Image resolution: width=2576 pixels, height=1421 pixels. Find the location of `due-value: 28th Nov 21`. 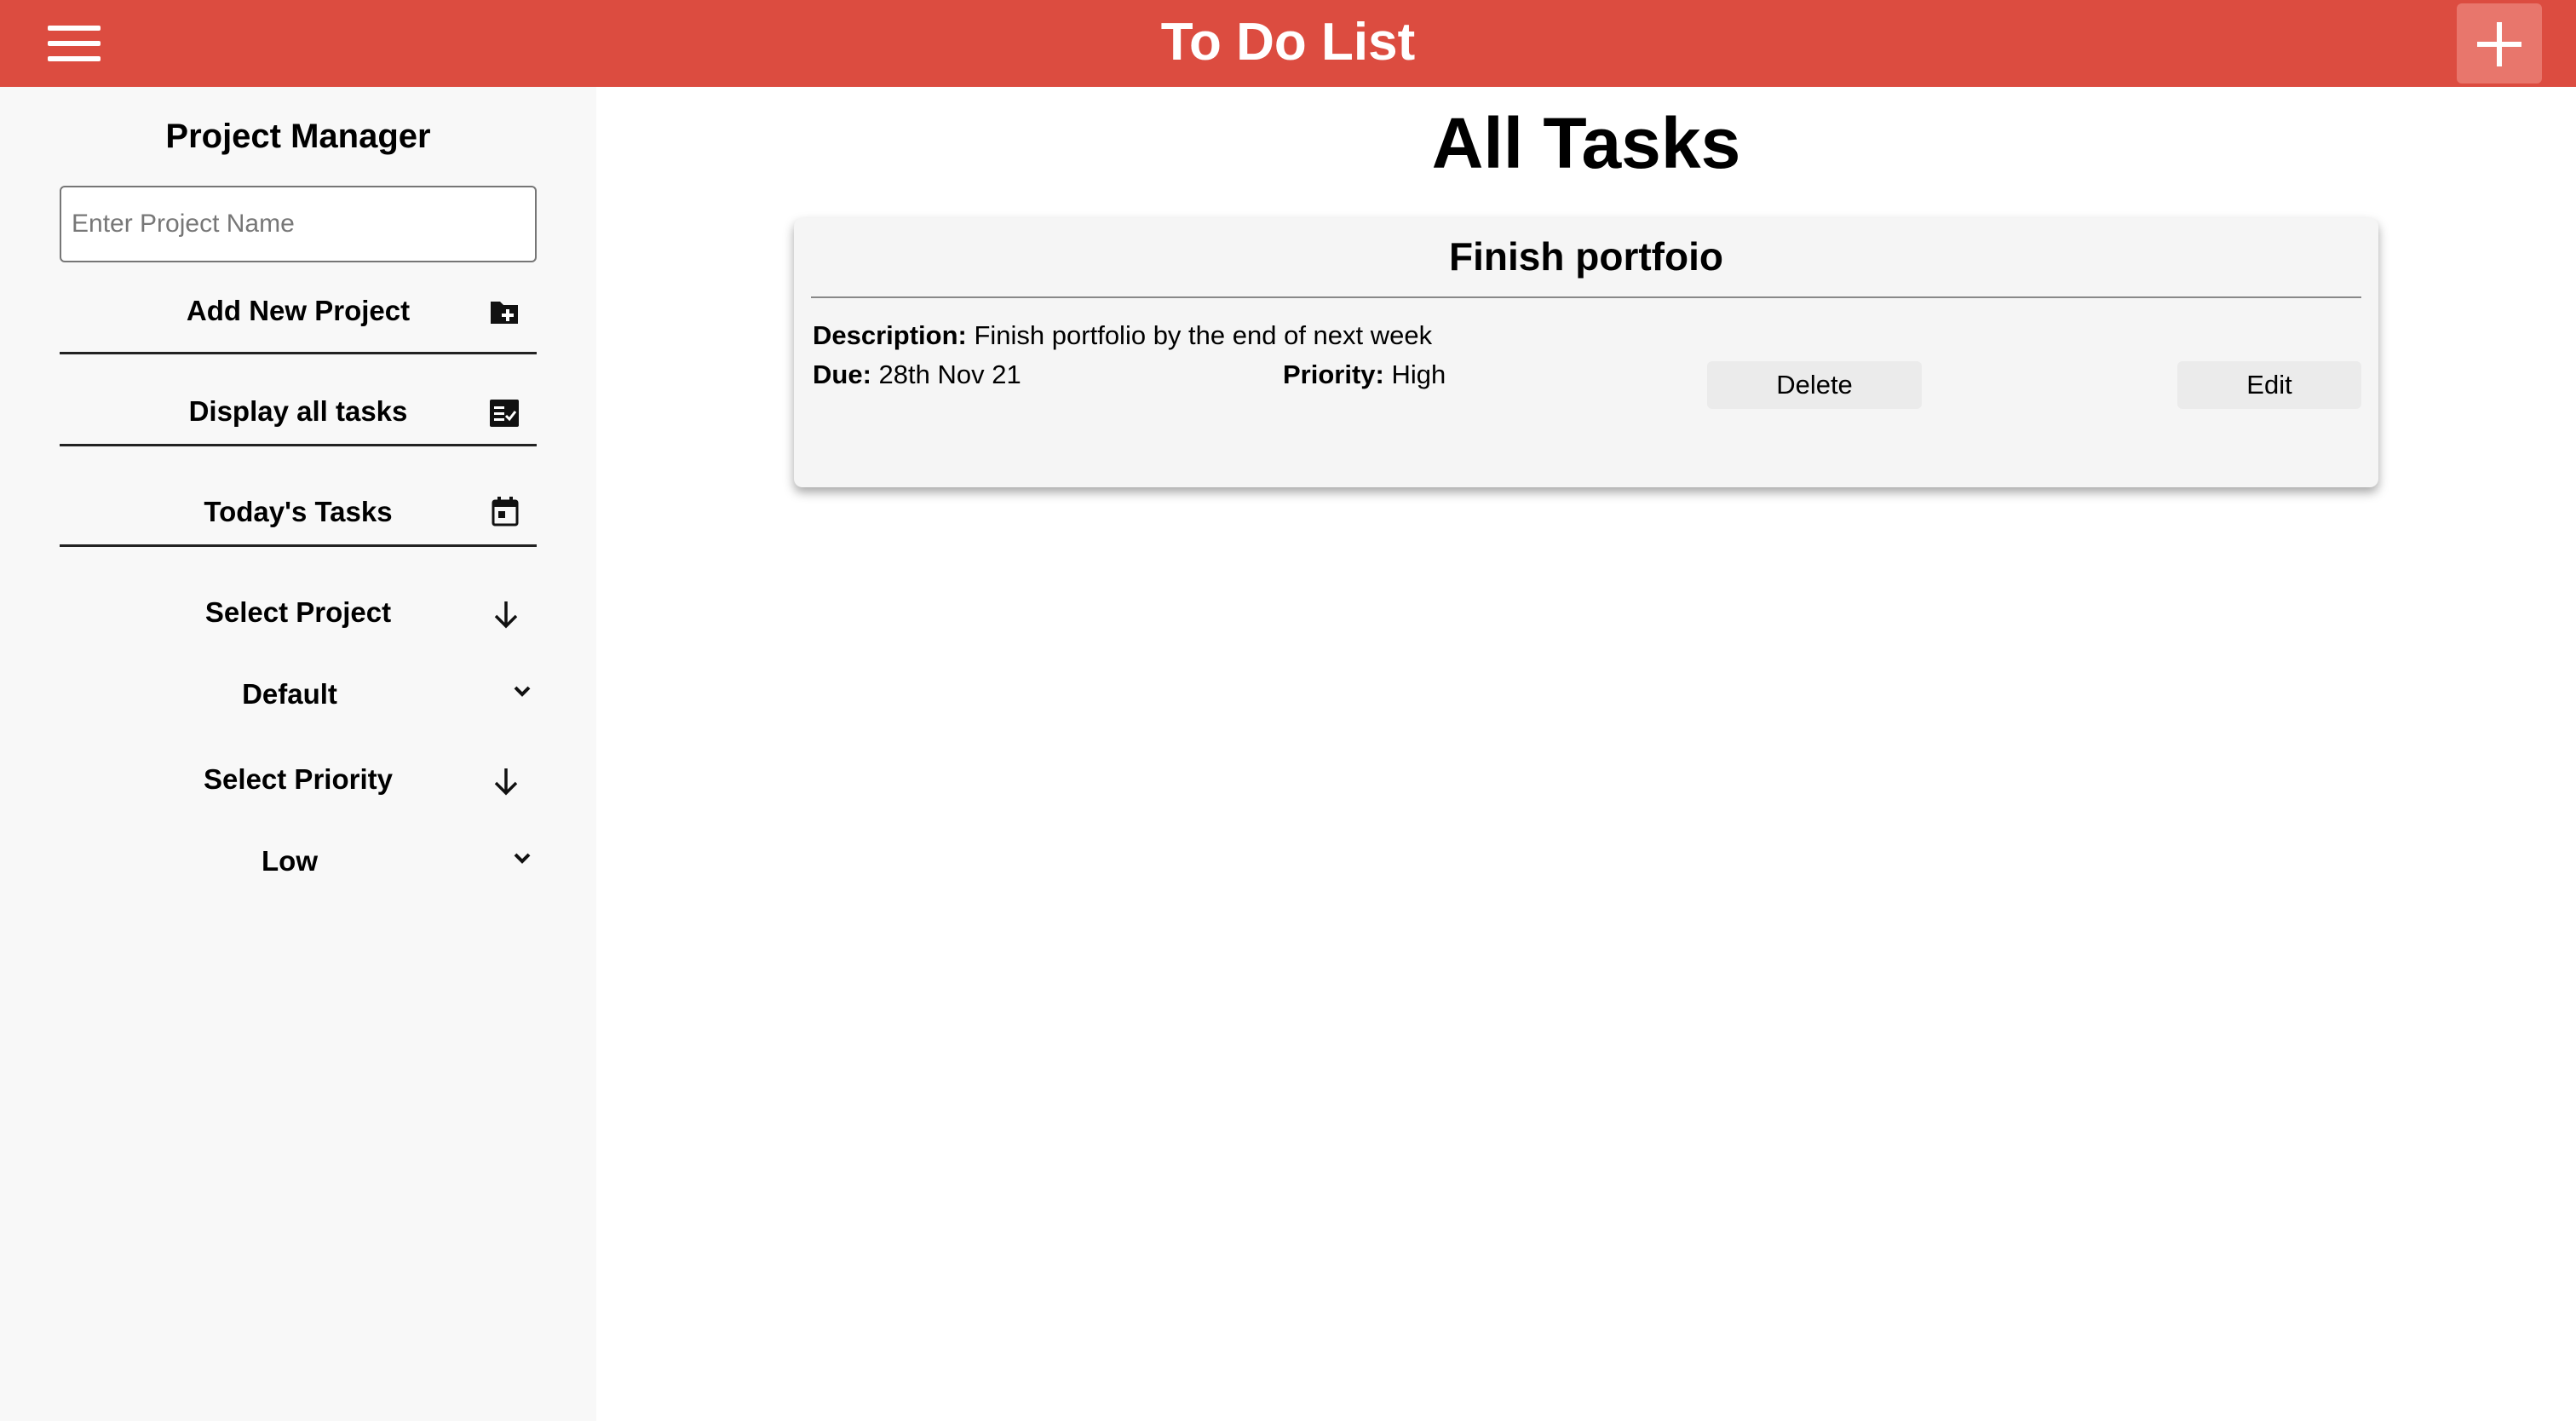

due-value: 28th Nov 21 is located at coordinates (949, 374).